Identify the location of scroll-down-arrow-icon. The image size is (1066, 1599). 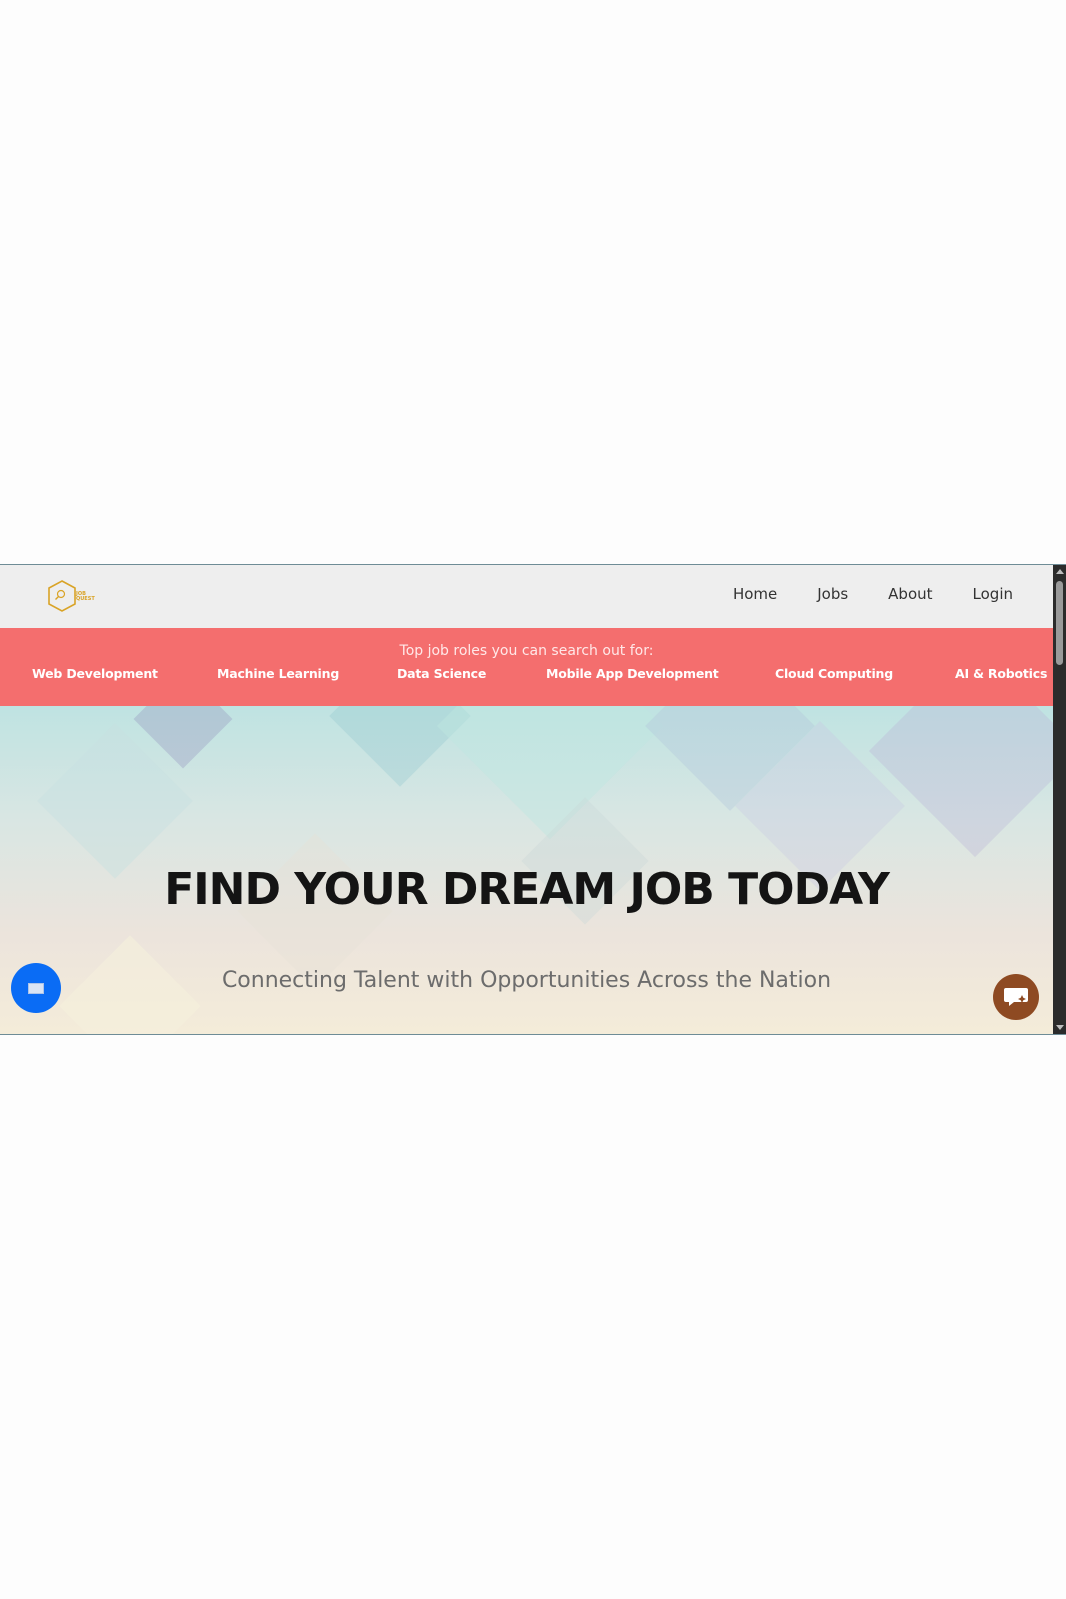
(1060, 1027).